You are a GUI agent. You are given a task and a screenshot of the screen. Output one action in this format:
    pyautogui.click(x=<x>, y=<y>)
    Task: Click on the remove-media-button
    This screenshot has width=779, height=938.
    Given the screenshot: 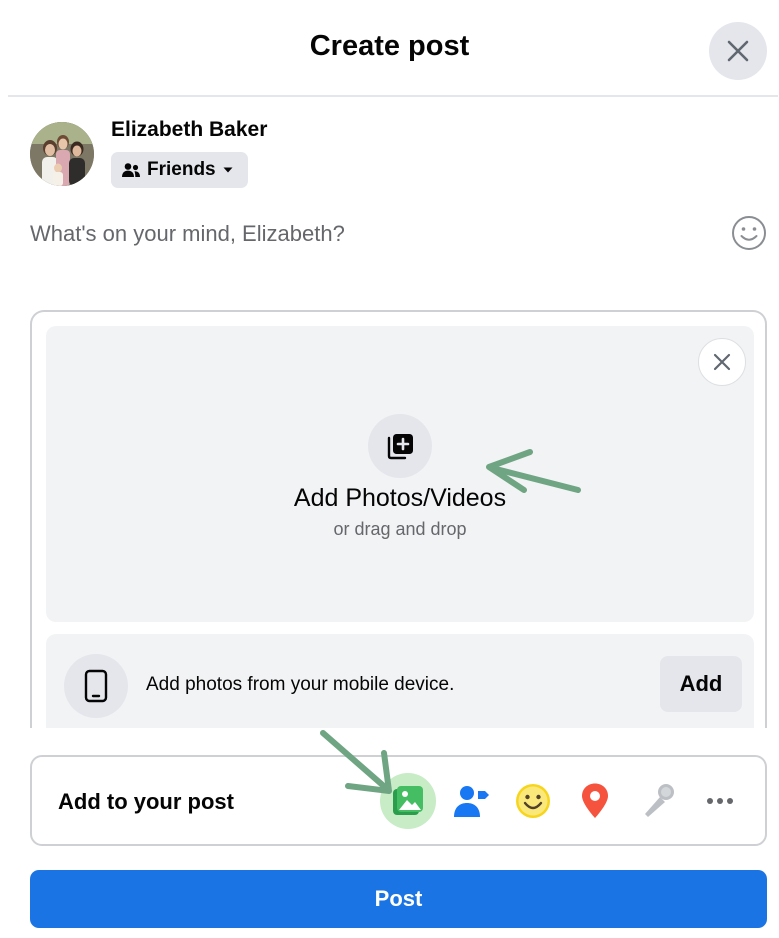 What is the action you would take?
    pyautogui.click(x=722, y=362)
    